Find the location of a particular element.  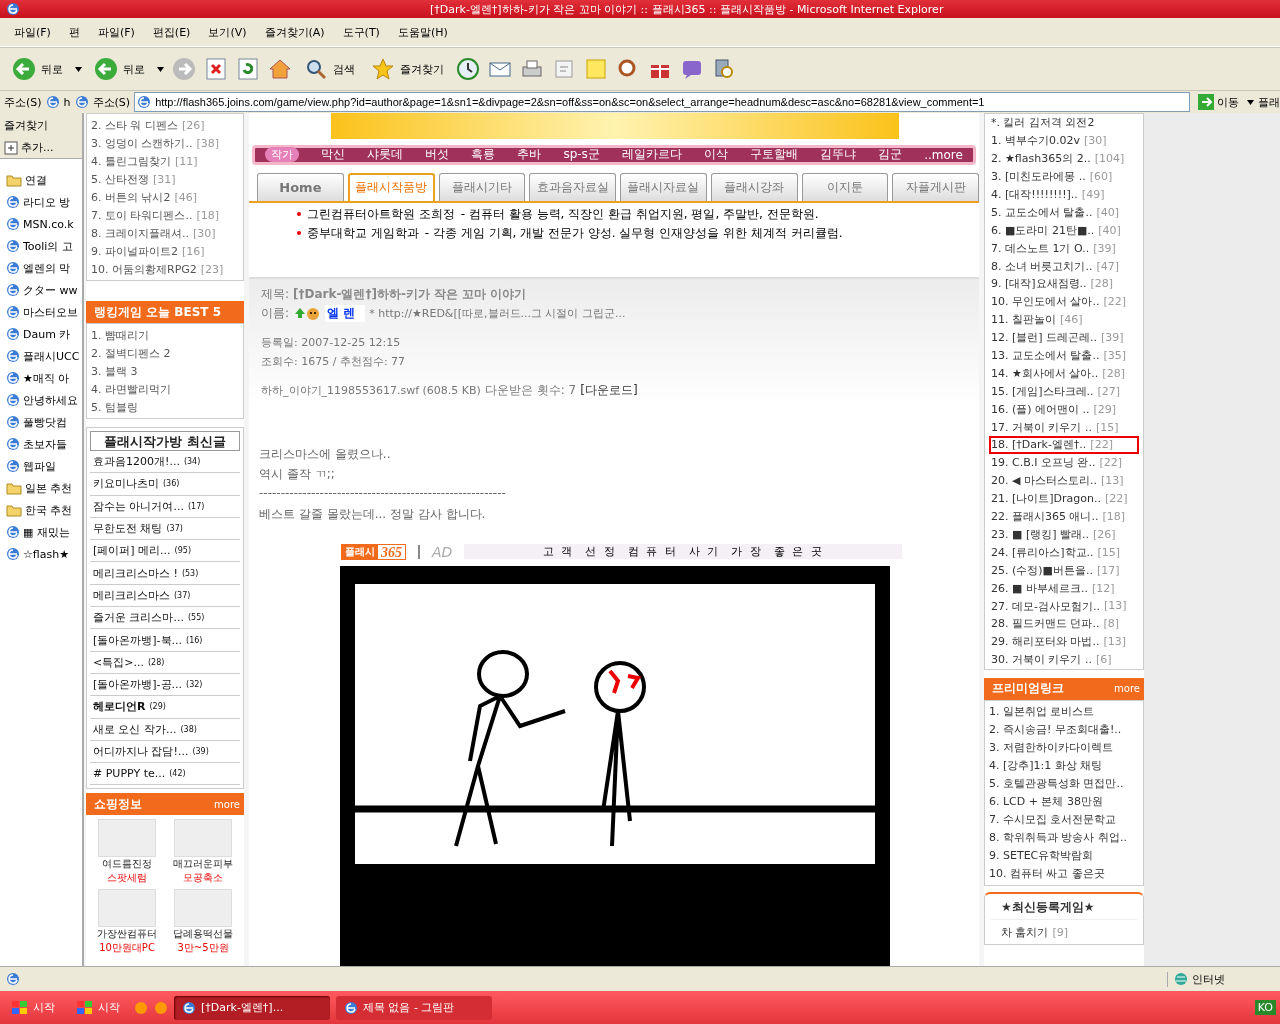

favorite-item: 웹파일 is located at coordinates (39, 466).